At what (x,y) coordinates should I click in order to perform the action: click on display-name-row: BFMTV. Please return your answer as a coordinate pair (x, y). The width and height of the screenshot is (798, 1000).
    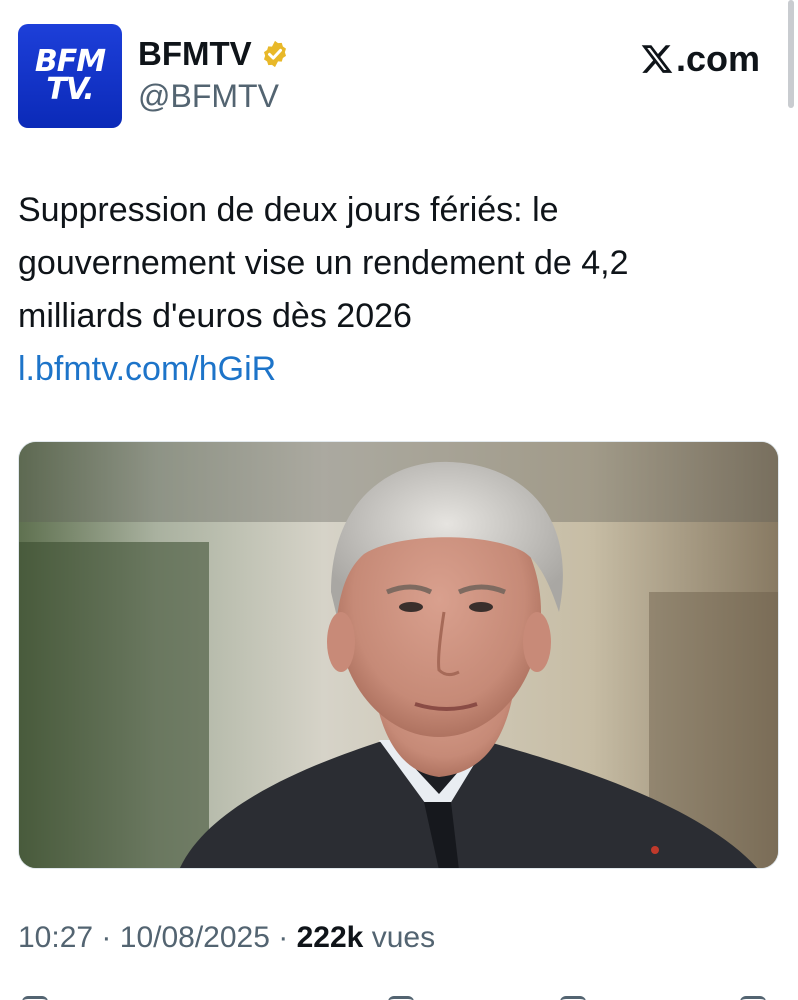
    Looking at the image, I should click on (214, 54).